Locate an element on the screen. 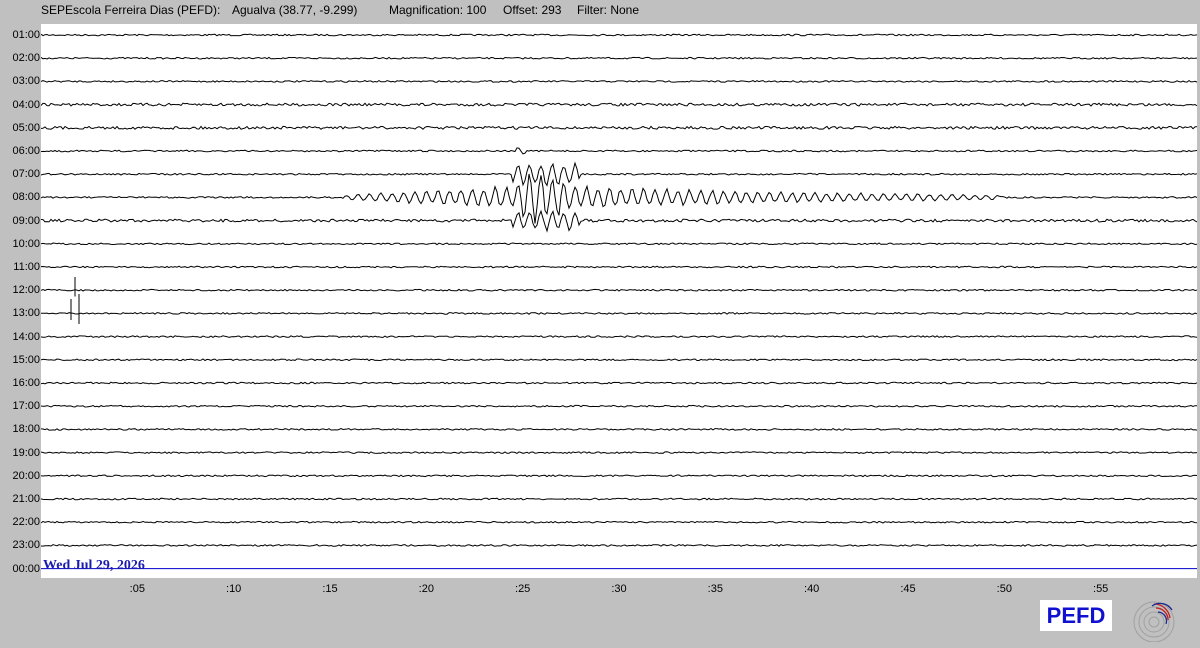  hour-label: 23:00 is located at coordinates (26, 545).